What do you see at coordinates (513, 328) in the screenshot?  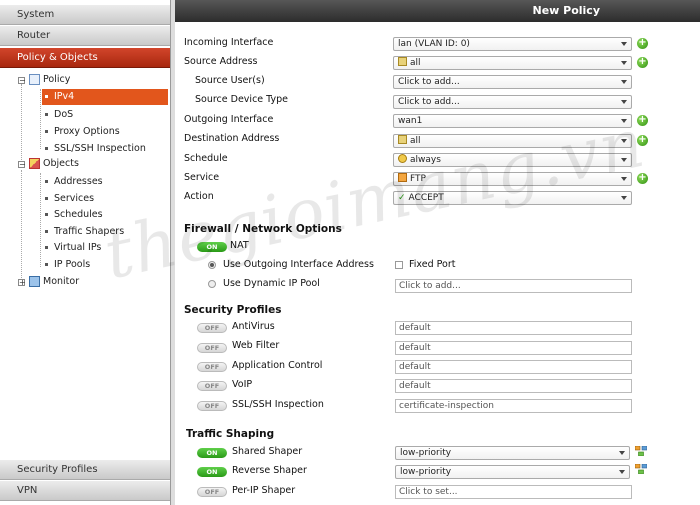 I see `antivirus-profile-input: default` at bounding box center [513, 328].